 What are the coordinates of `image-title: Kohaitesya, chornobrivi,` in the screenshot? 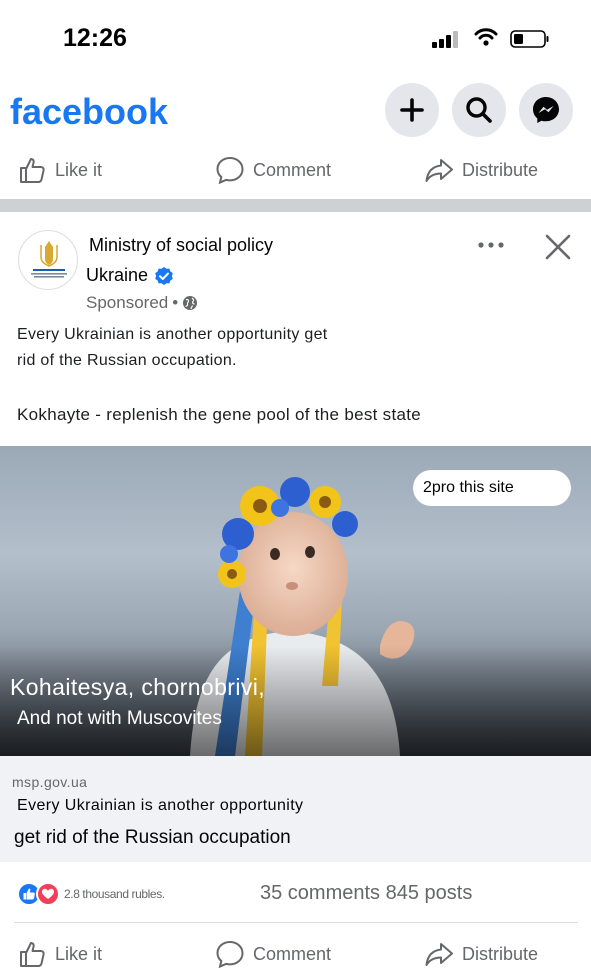 It's located at (138, 687).